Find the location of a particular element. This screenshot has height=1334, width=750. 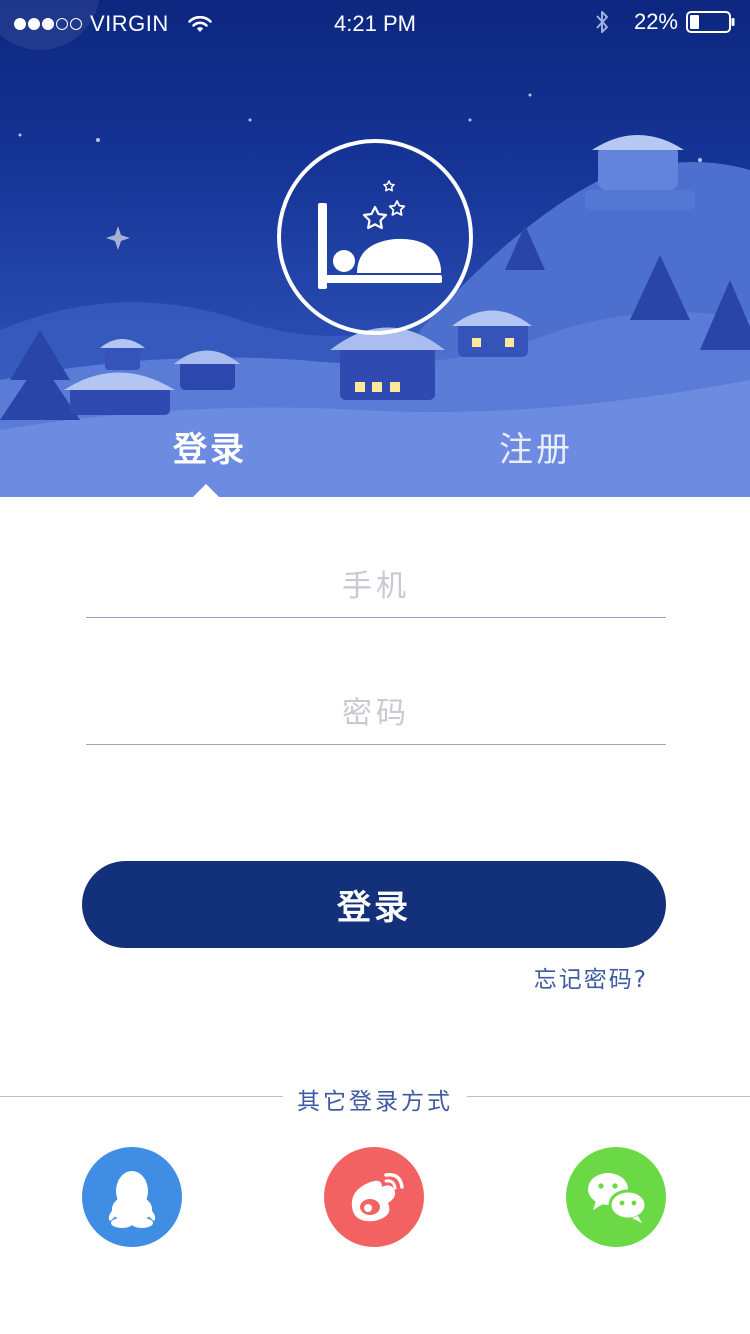

login-button: 登录 is located at coordinates (374, 904).